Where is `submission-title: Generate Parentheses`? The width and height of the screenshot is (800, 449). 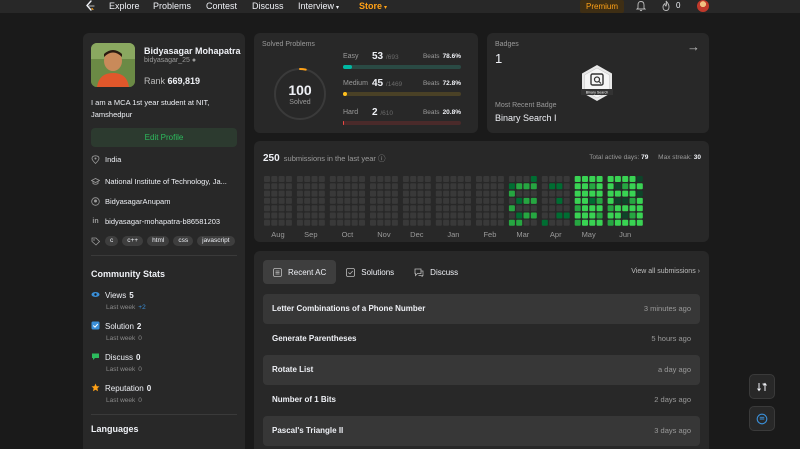 submission-title: Generate Parentheses is located at coordinates (314, 338).